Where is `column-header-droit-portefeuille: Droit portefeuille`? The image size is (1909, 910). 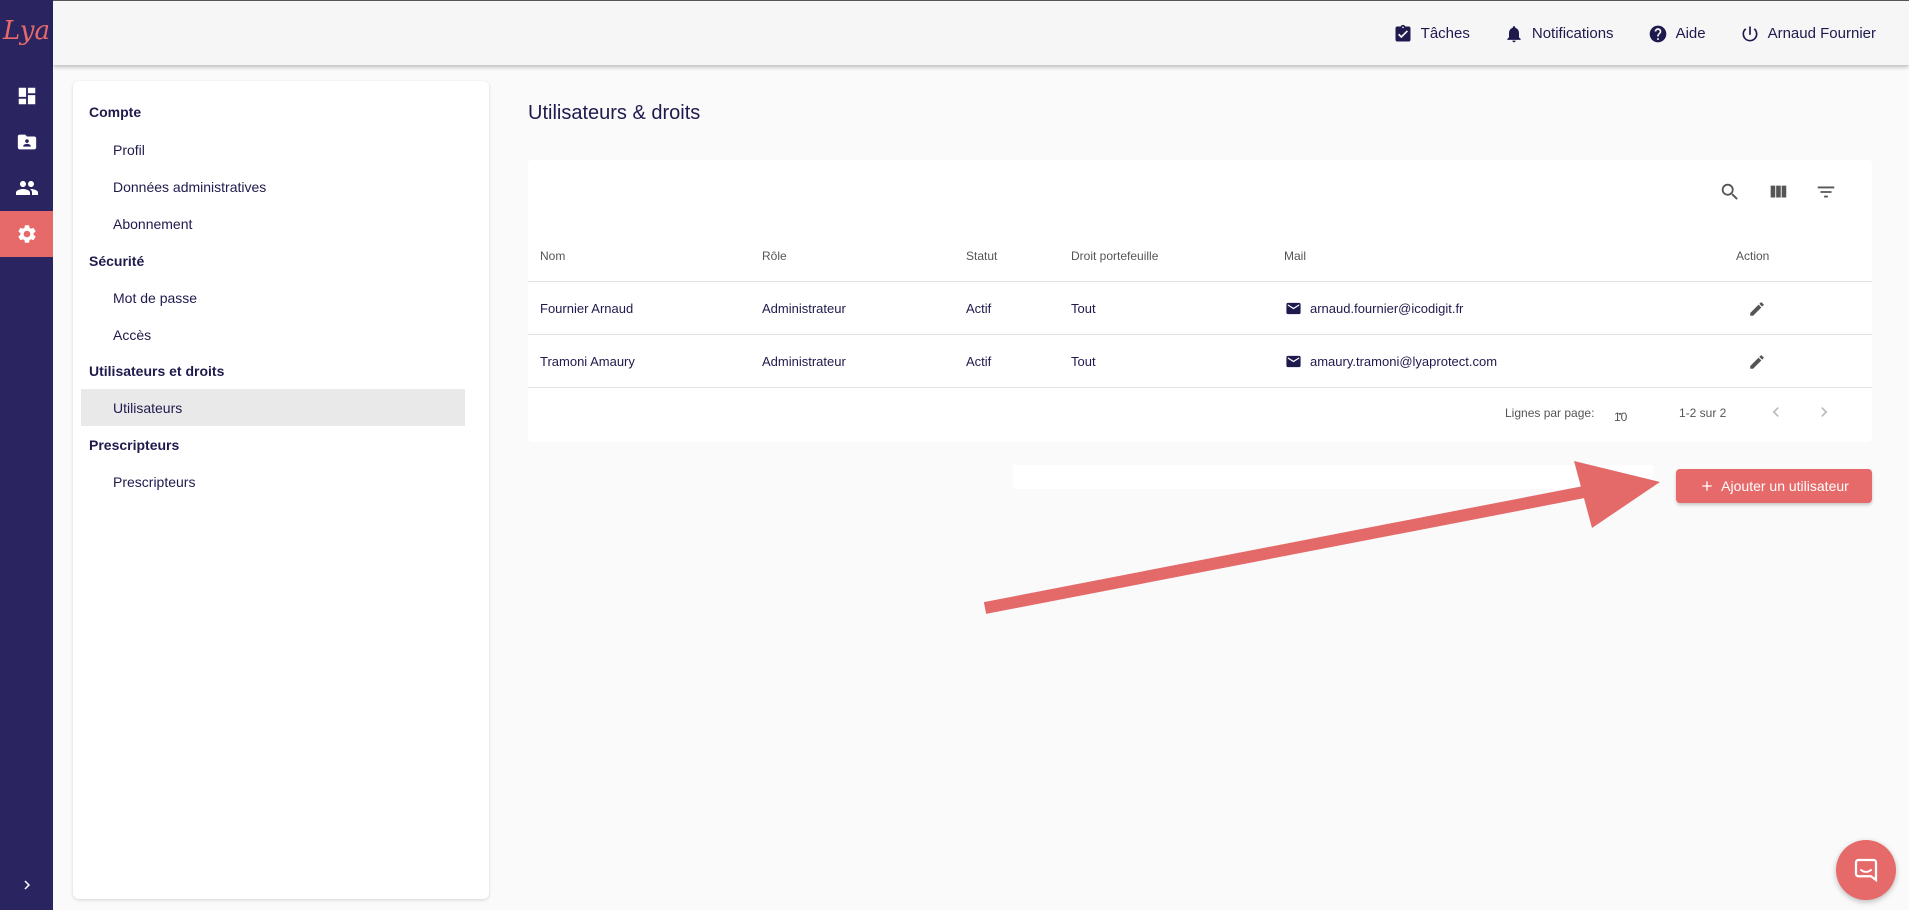
column-header-droit-portefeuille: Droit portefeuille is located at coordinates (1114, 263).